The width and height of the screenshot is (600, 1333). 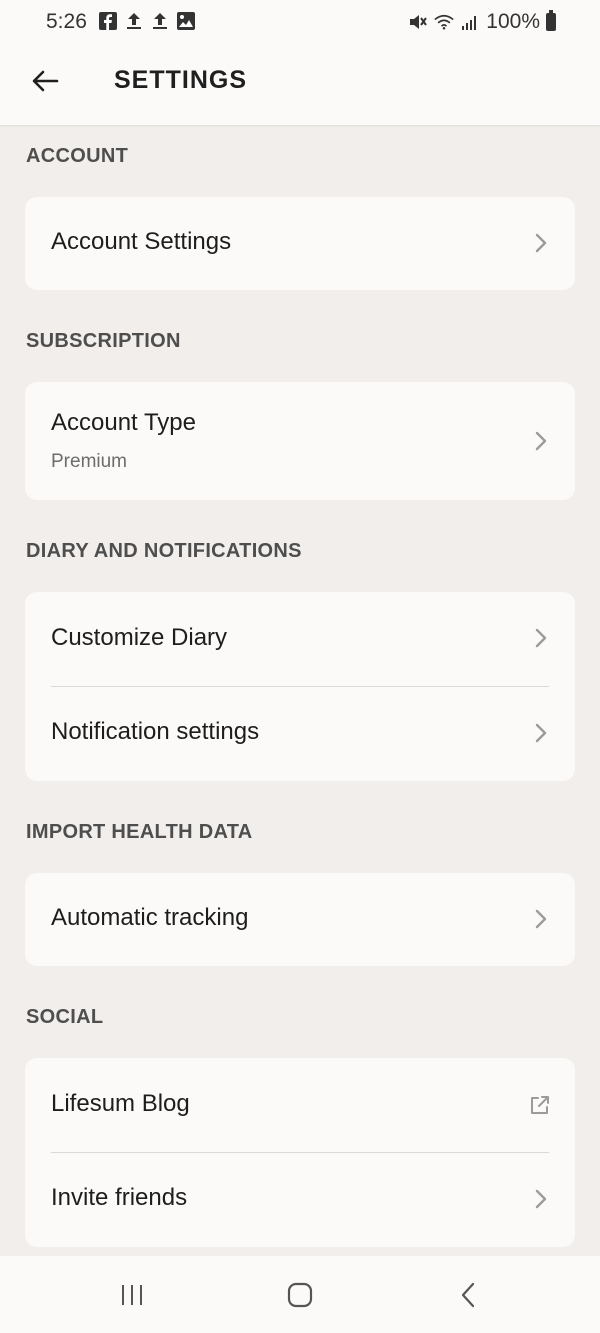 I want to click on row-title: Notification settings, so click(x=155, y=731).